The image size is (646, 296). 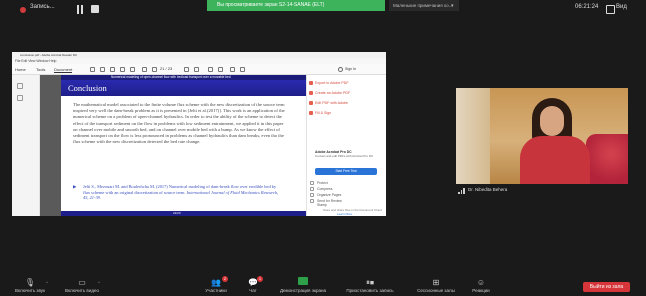 I want to click on export-pdf-item: Export in Adobe PDF, so click(x=332, y=83).